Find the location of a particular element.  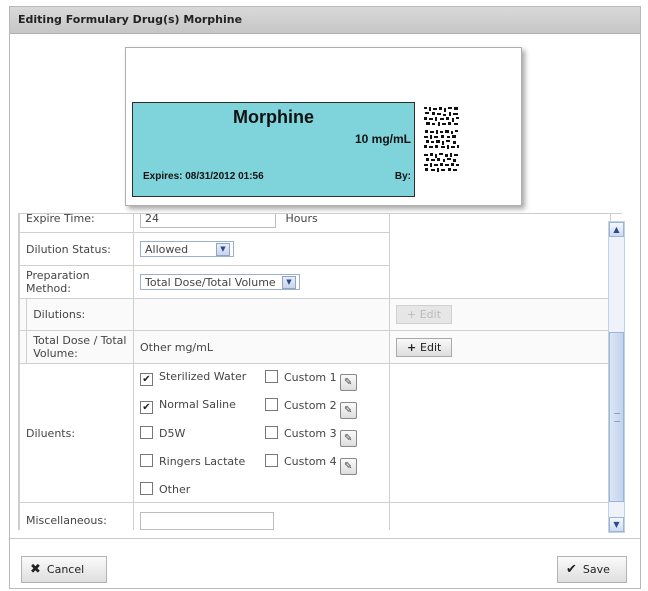

expire-time-label: Expire Time: is located at coordinates (76, 223).